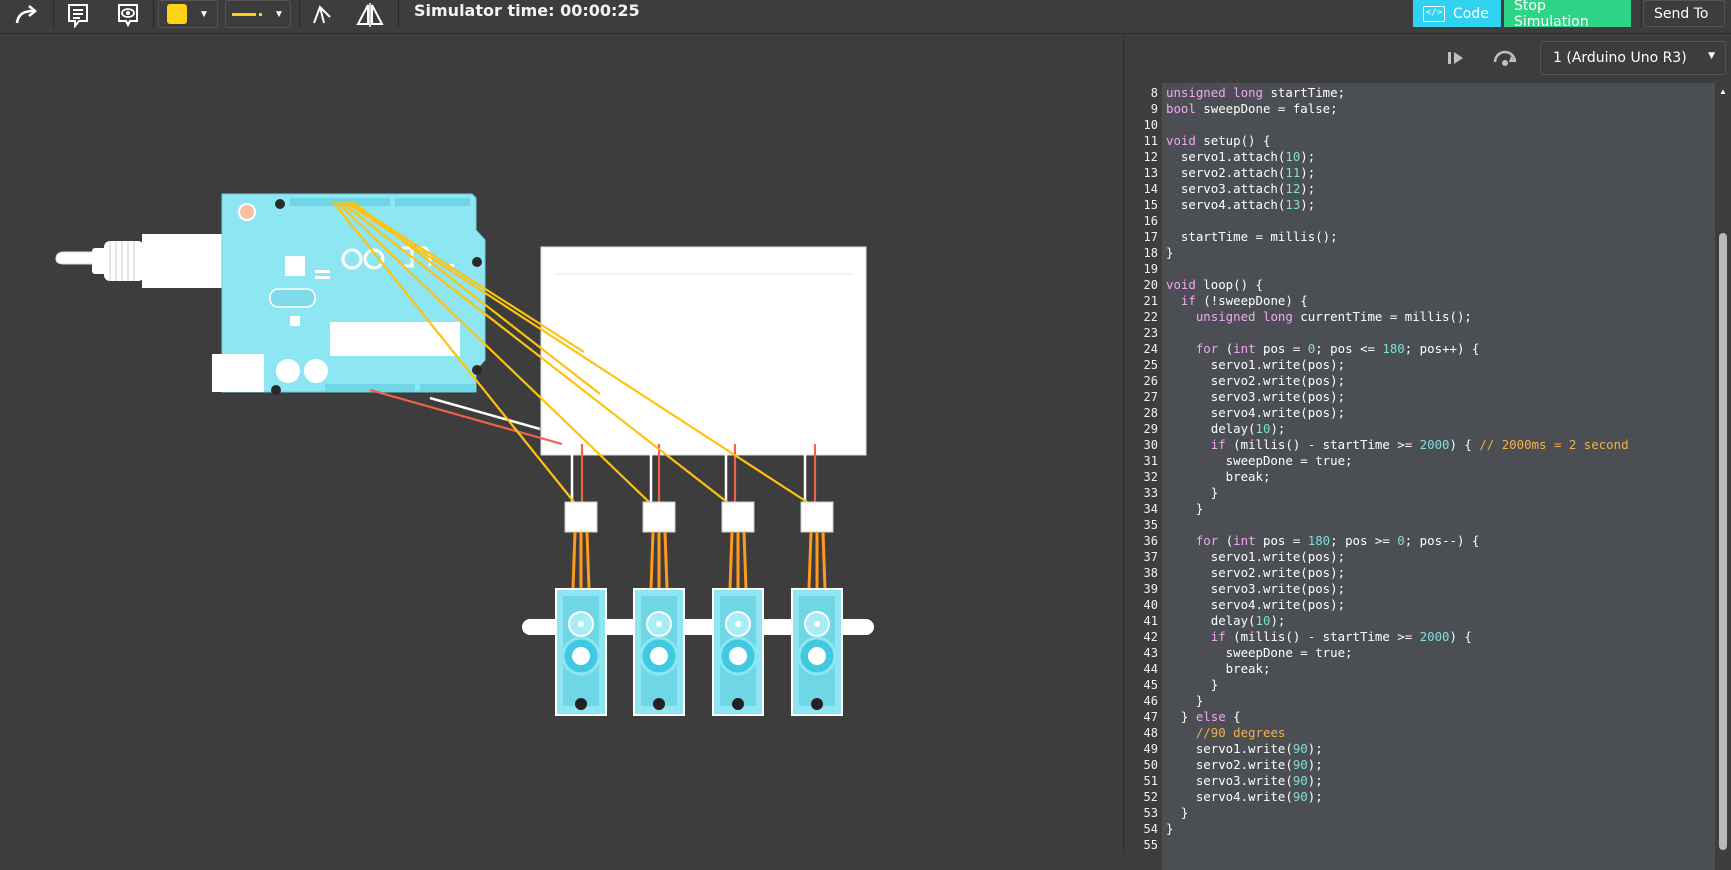 The image size is (1731, 870). I want to click on line-number: 53, so click(1150, 813).